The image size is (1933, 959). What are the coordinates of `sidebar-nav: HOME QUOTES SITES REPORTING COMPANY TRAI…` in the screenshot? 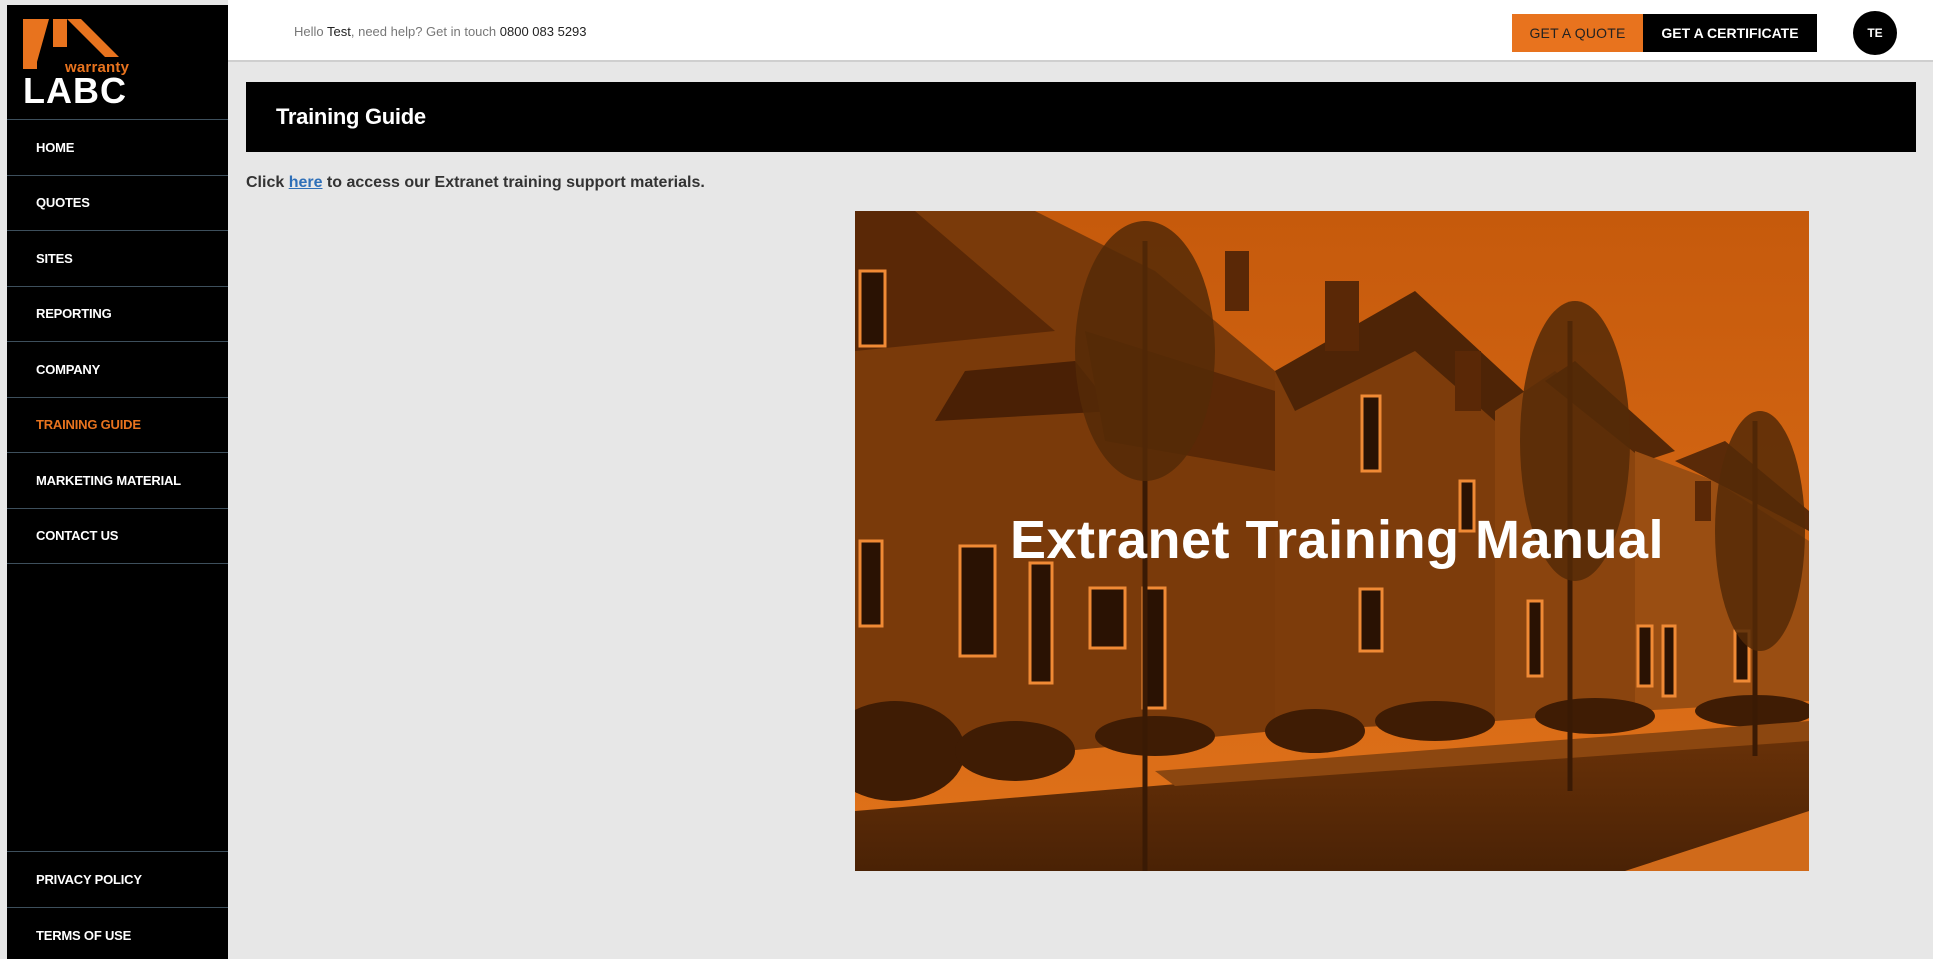 It's located at (117, 341).